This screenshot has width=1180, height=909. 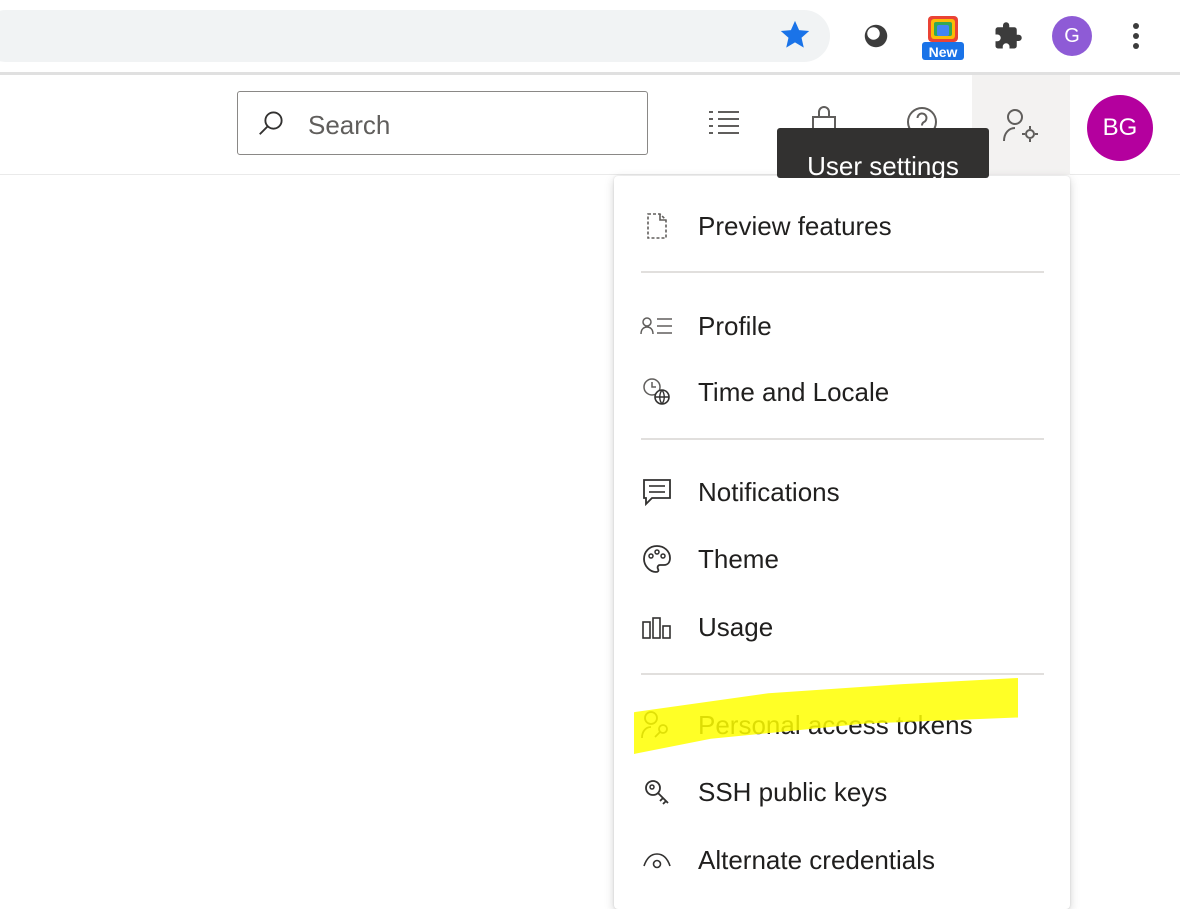 What do you see at coordinates (1008, 36) in the screenshot?
I see `extensions-puzzle-icon` at bounding box center [1008, 36].